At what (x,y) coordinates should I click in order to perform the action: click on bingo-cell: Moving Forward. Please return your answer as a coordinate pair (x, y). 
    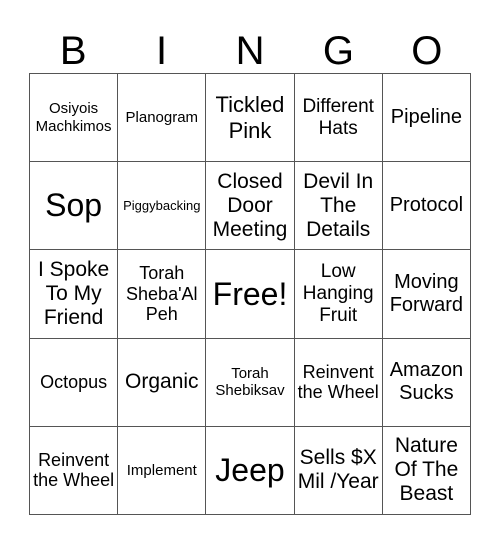
    Looking at the image, I should click on (426, 294).